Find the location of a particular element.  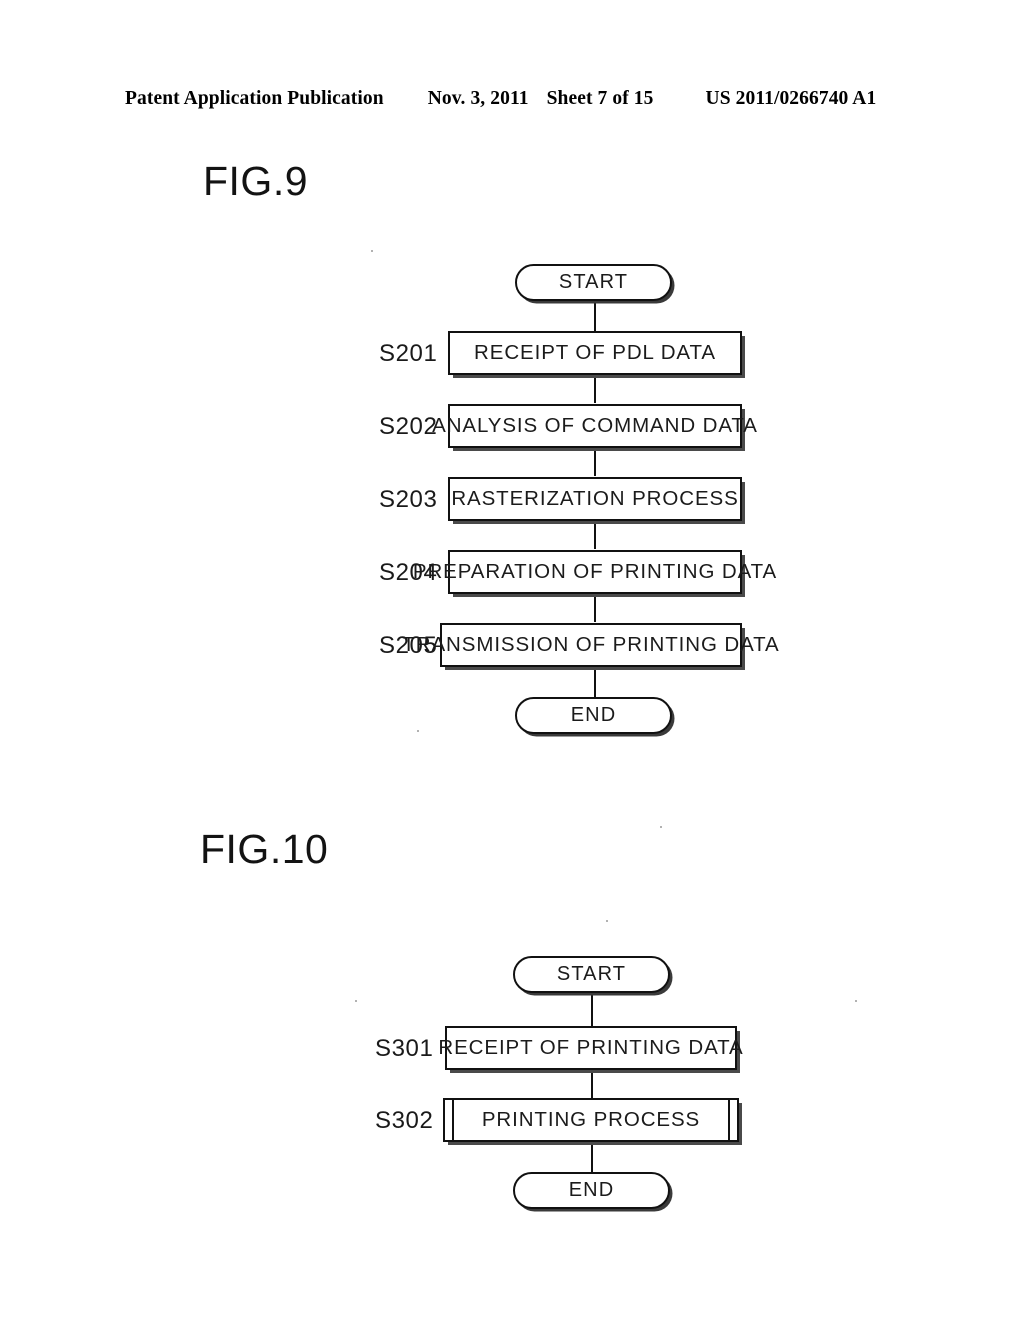

fig9-node-s202-label: ANALYSIS OF COMMAND DATA is located at coordinates (595, 425).